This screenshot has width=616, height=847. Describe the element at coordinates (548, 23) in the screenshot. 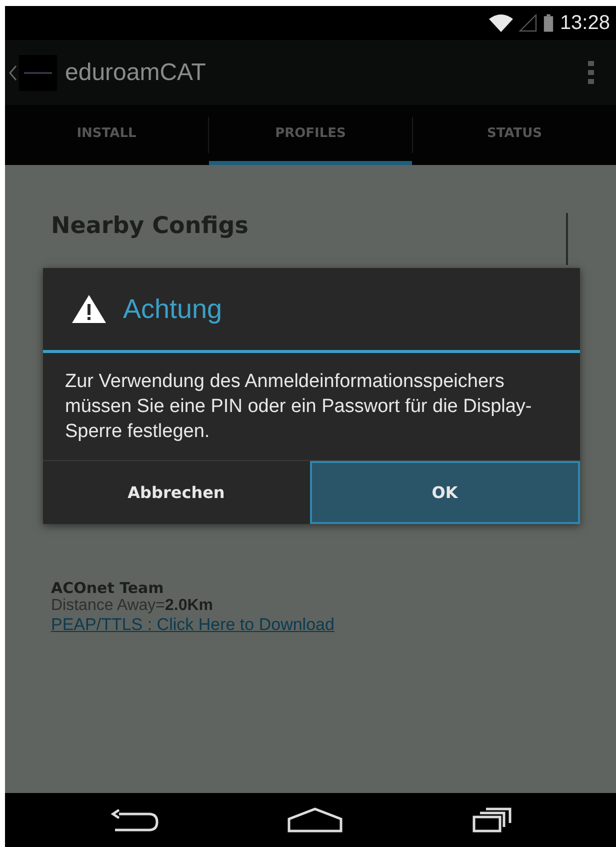

I see `battery-icon` at that location.